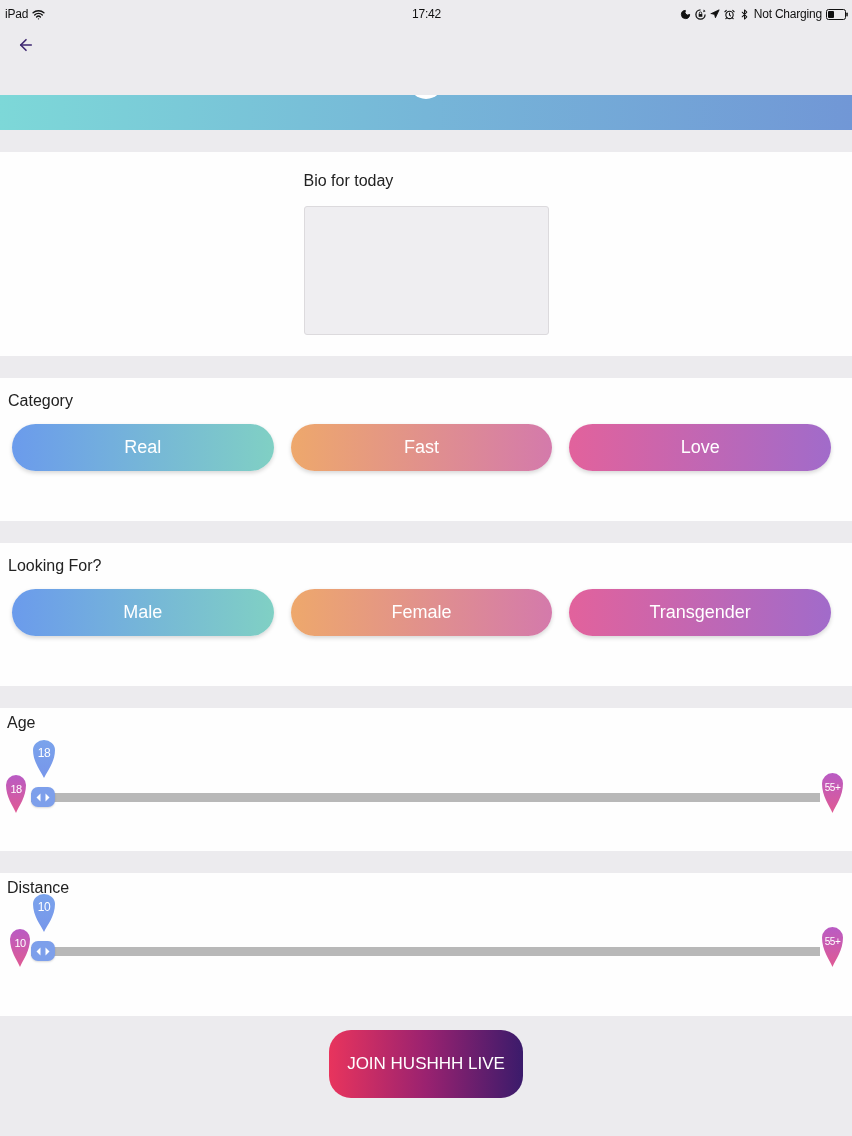 Image resolution: width=852 pixels, height=1136 pixels. What do you see at coordinates (44, 758) in the screenshot?
I see `value-bubble: 18` at bounding box center [44, 758].